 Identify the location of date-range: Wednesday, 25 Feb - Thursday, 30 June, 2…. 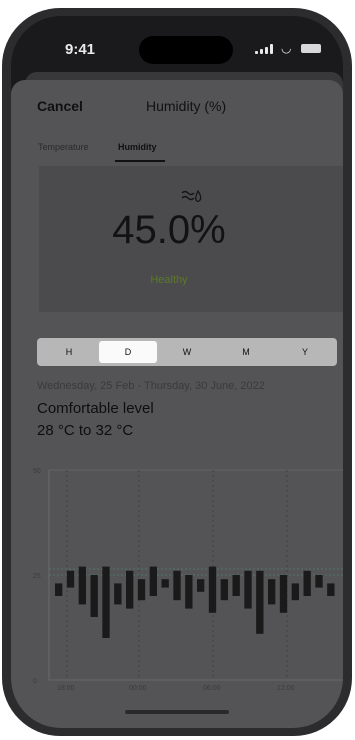
(151, 386).